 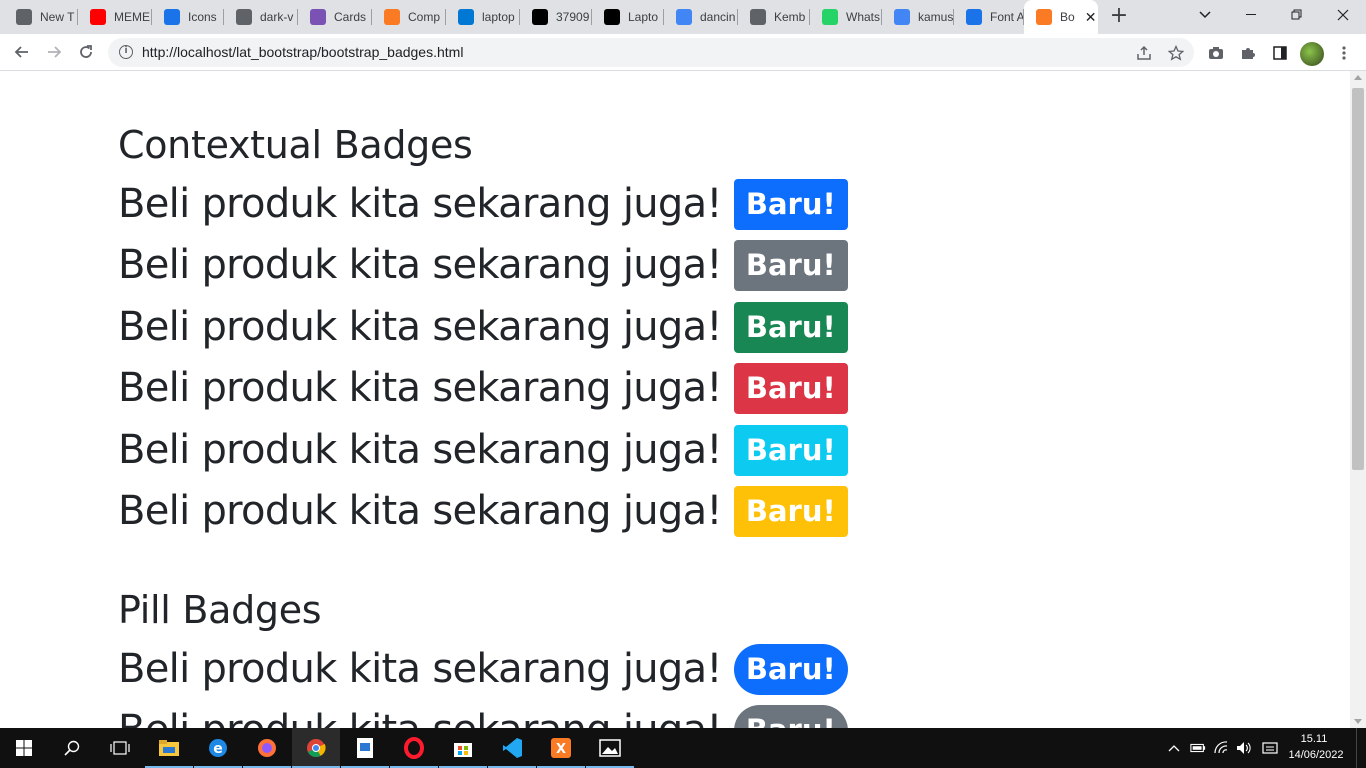 What do you see at coordinates (1343, 15) in the screenshot?
I see `close-window-button` at bounding box center [1343, 15].